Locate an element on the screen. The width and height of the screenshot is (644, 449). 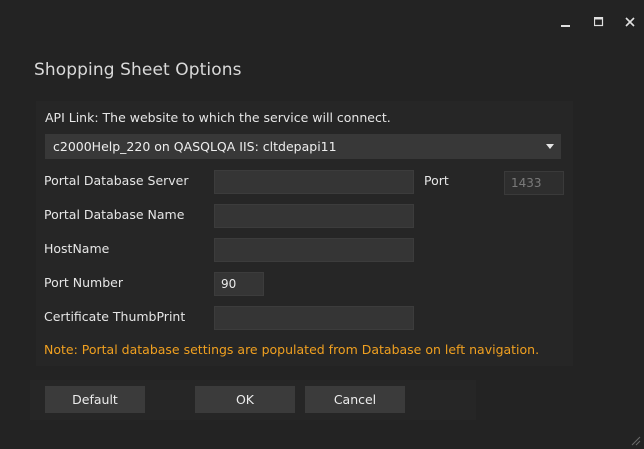
dialog-title: Shopping Sheet Options is located at coordinates (138, 70).